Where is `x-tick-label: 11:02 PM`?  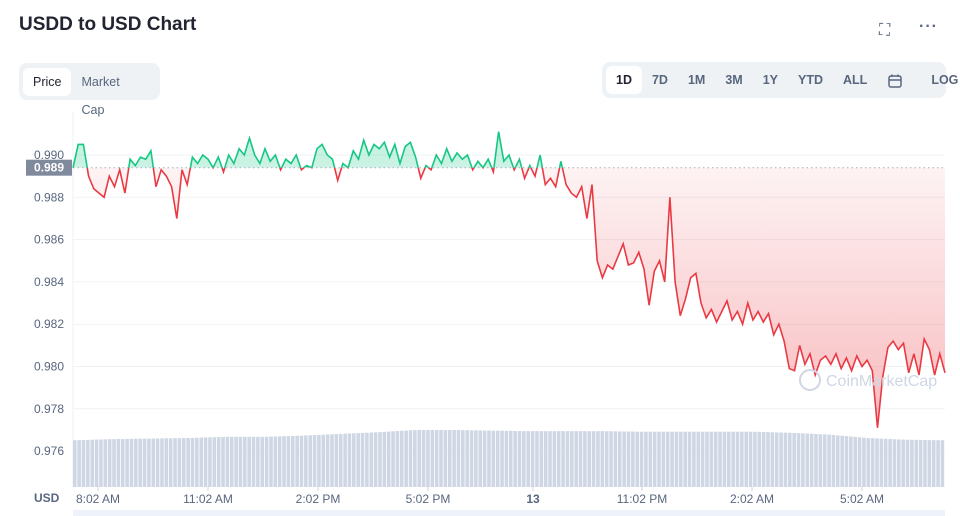 x-tick-label: 11:02 PM is located at coordinates (642, 499).